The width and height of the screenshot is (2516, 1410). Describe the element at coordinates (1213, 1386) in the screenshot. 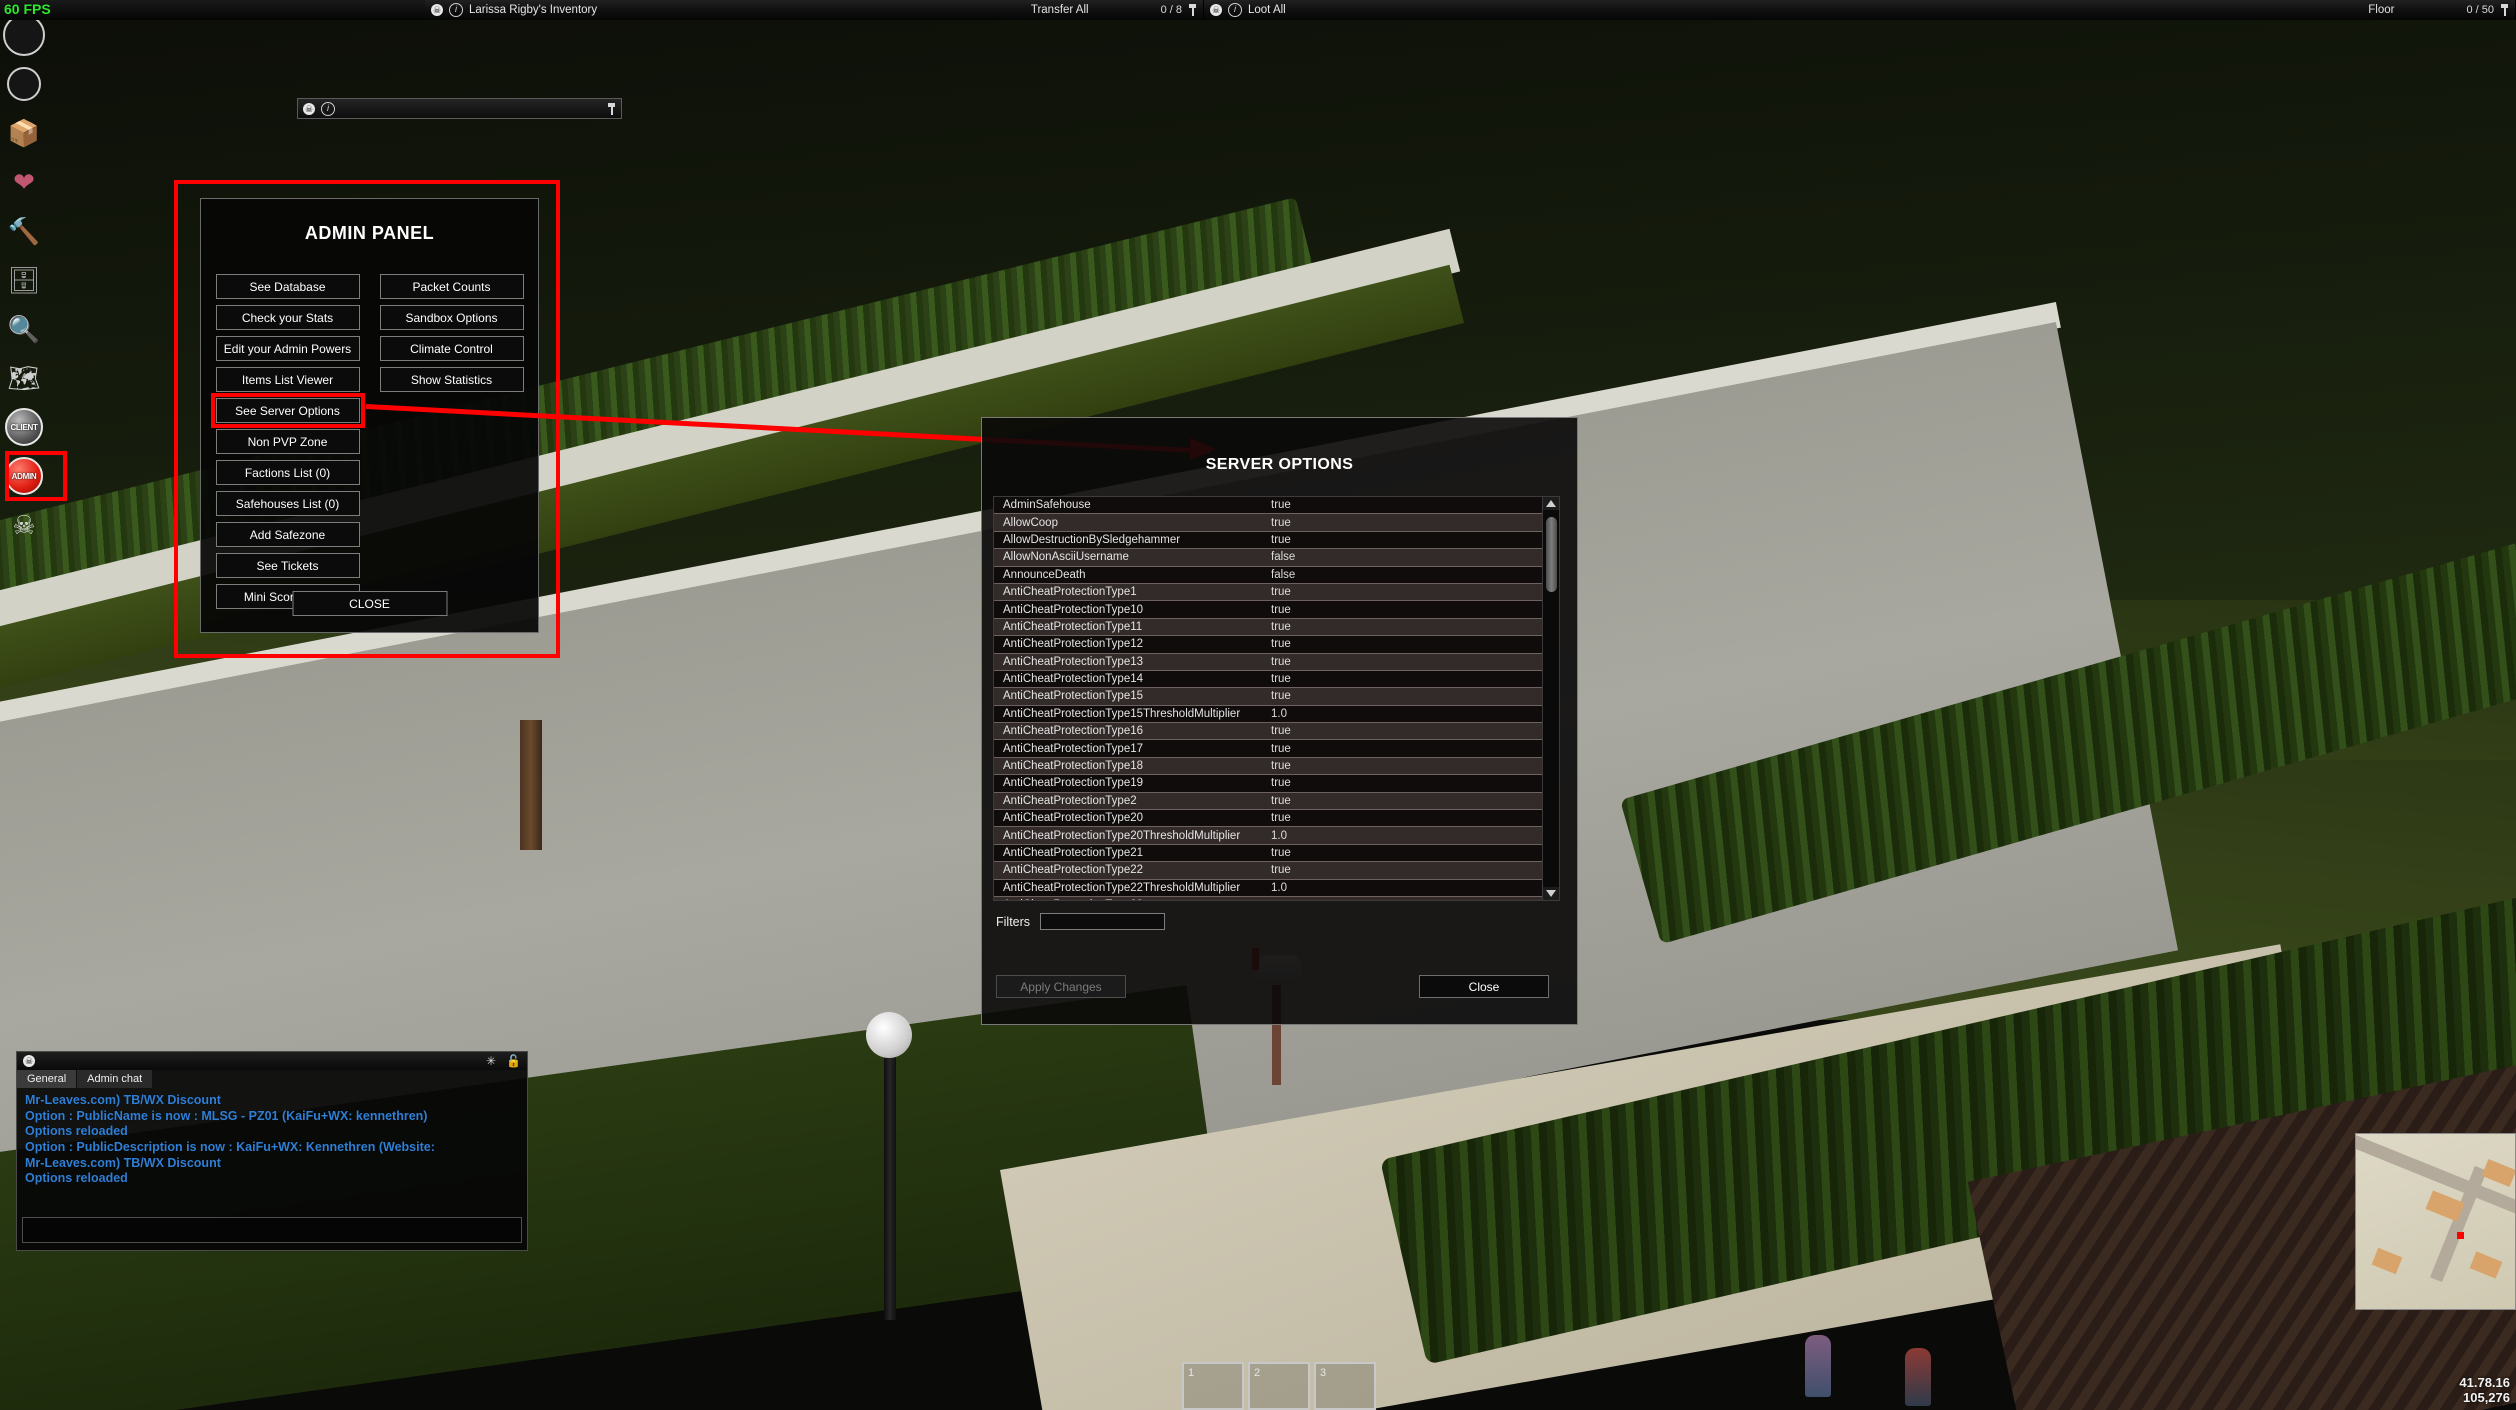

I see `hotbar-slot: 1` at that location.